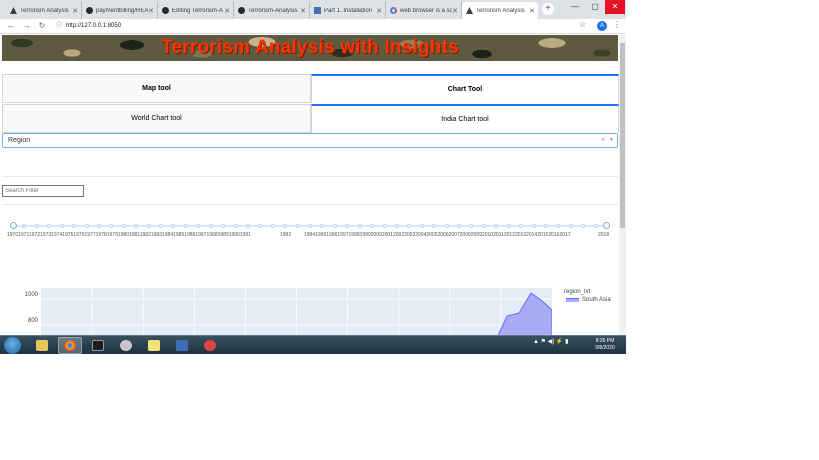  I want to click on browser-tab: web browser is a soft ✕, so click(424, 10).